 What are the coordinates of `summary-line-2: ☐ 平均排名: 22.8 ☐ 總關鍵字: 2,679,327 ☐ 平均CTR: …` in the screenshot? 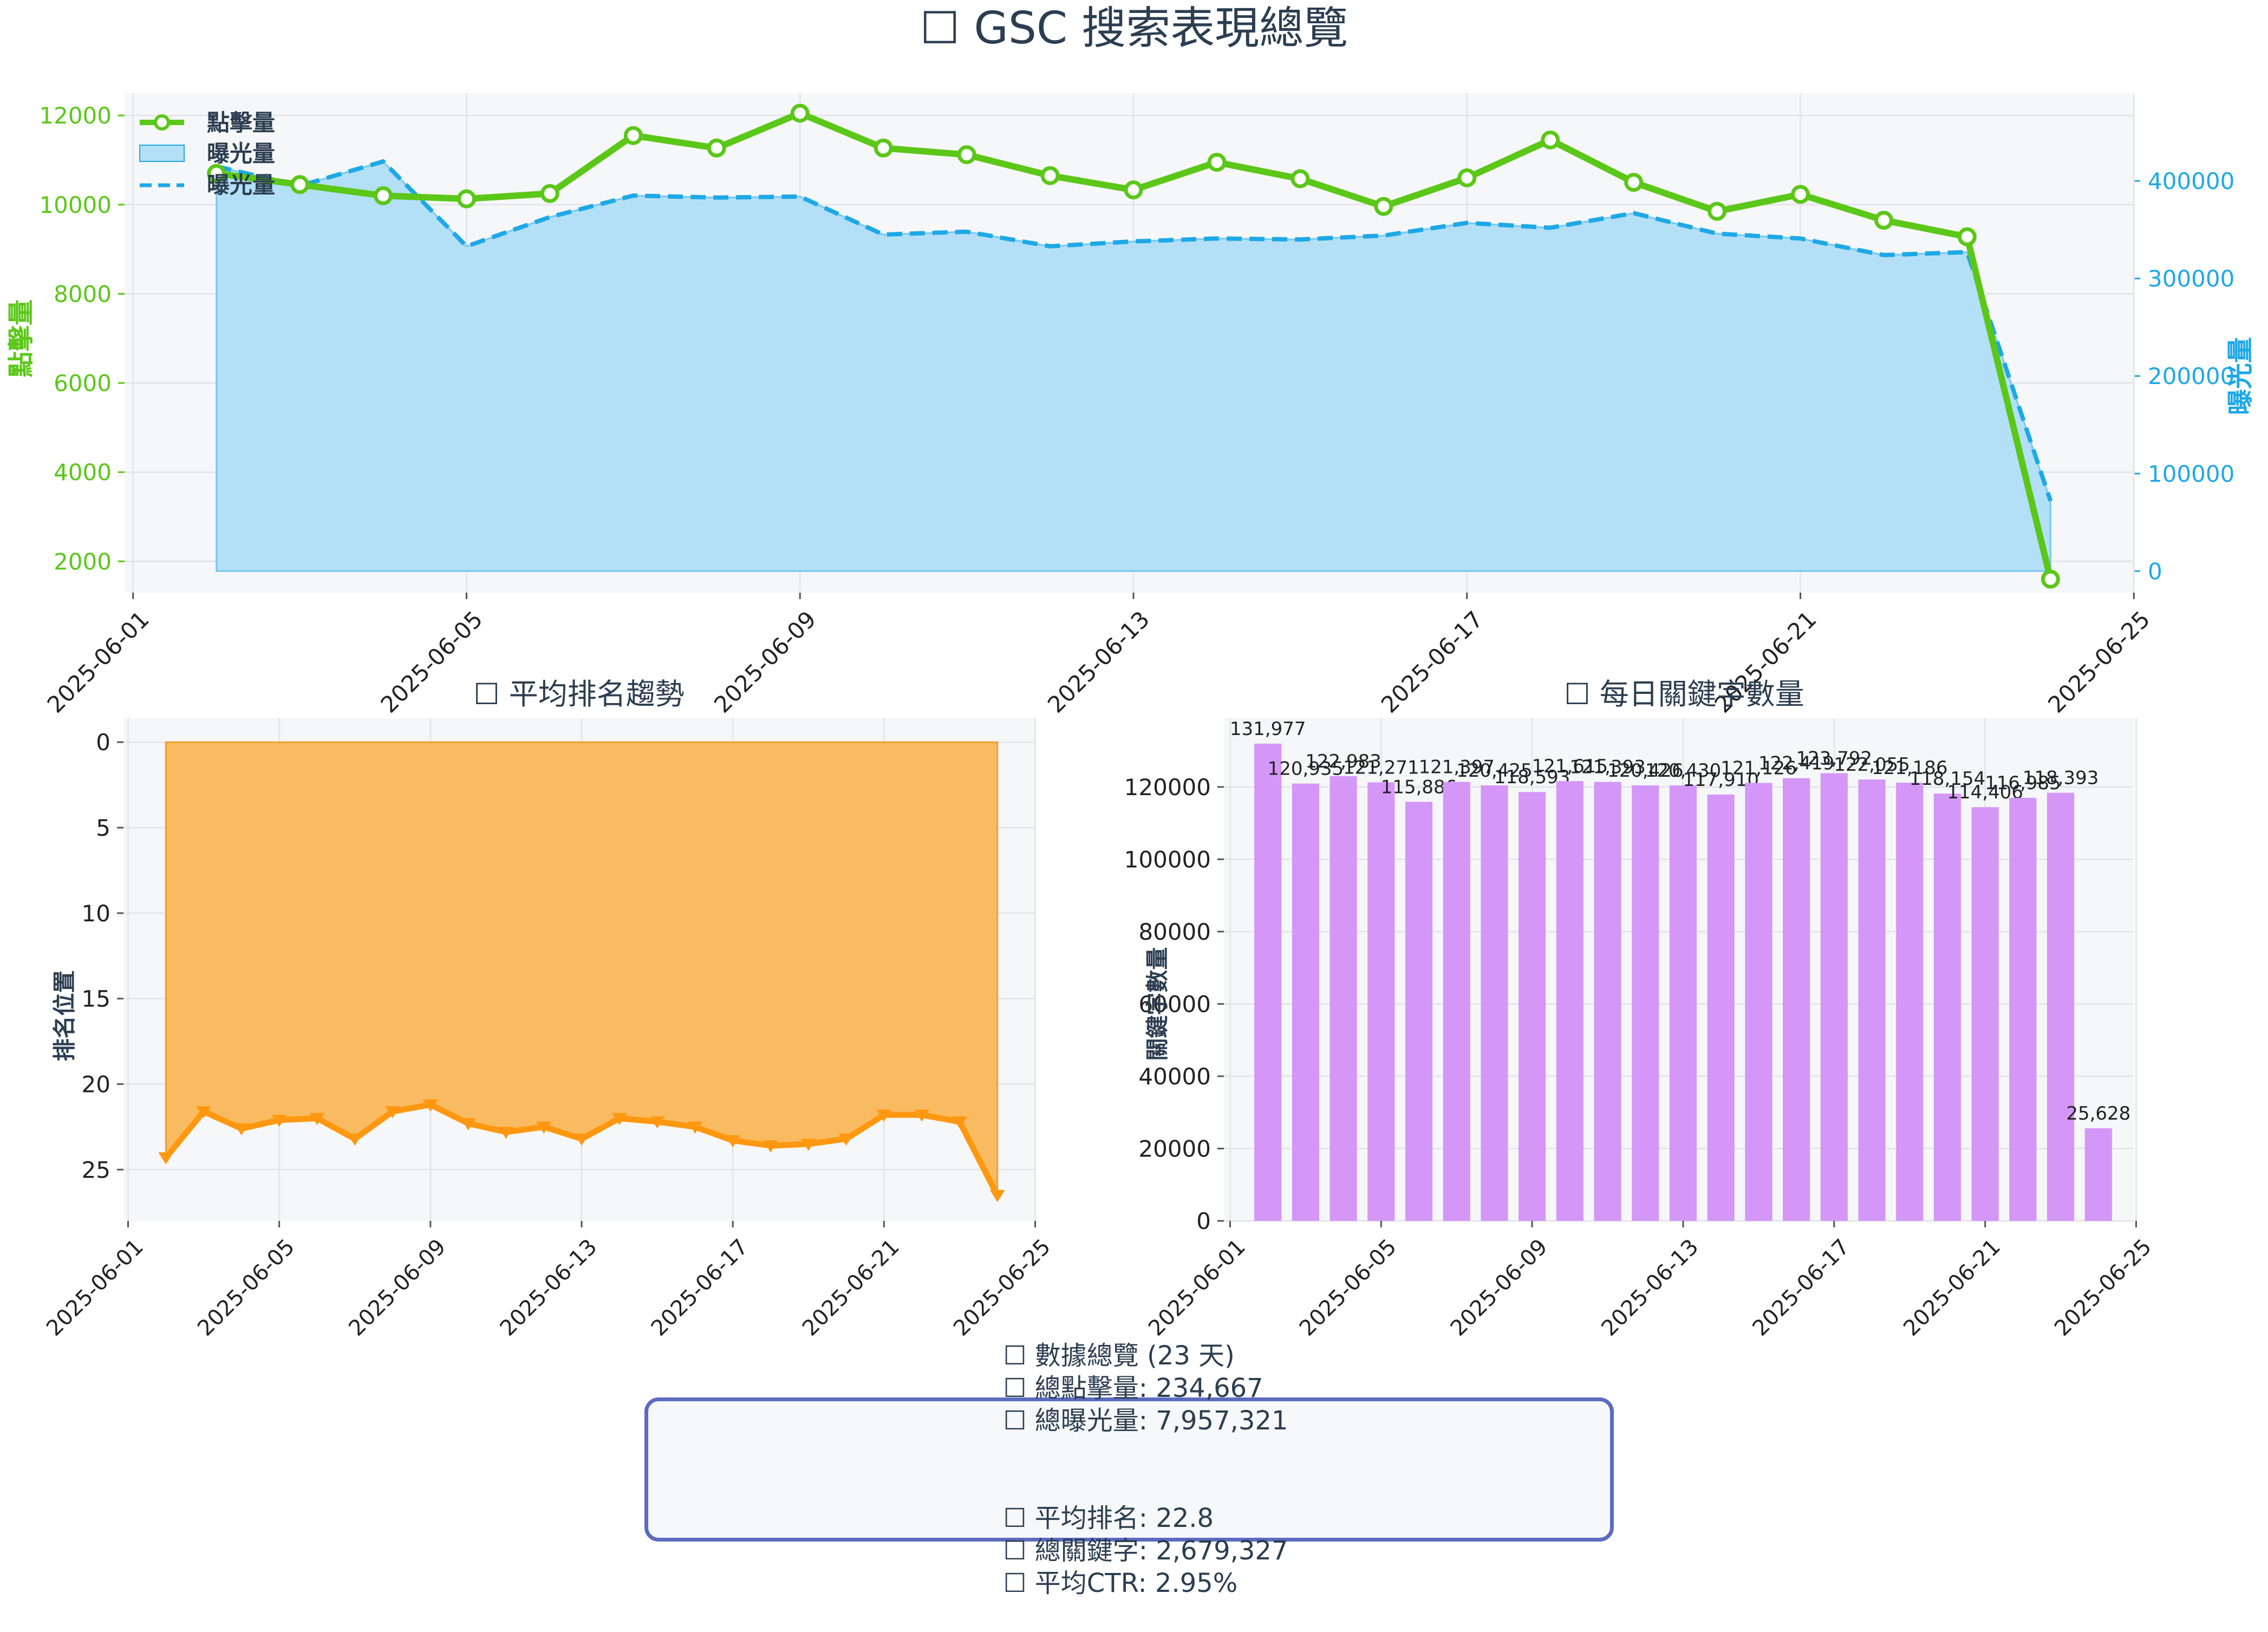 It's located at (1129, 1551).